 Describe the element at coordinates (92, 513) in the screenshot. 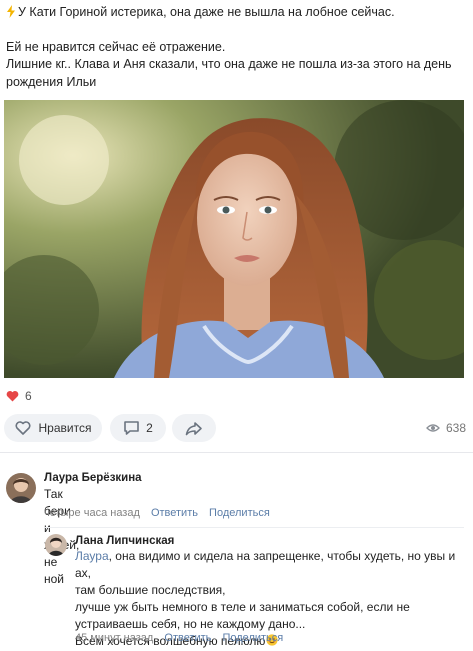

I see `comment-time: четыре часа назад` at that location.